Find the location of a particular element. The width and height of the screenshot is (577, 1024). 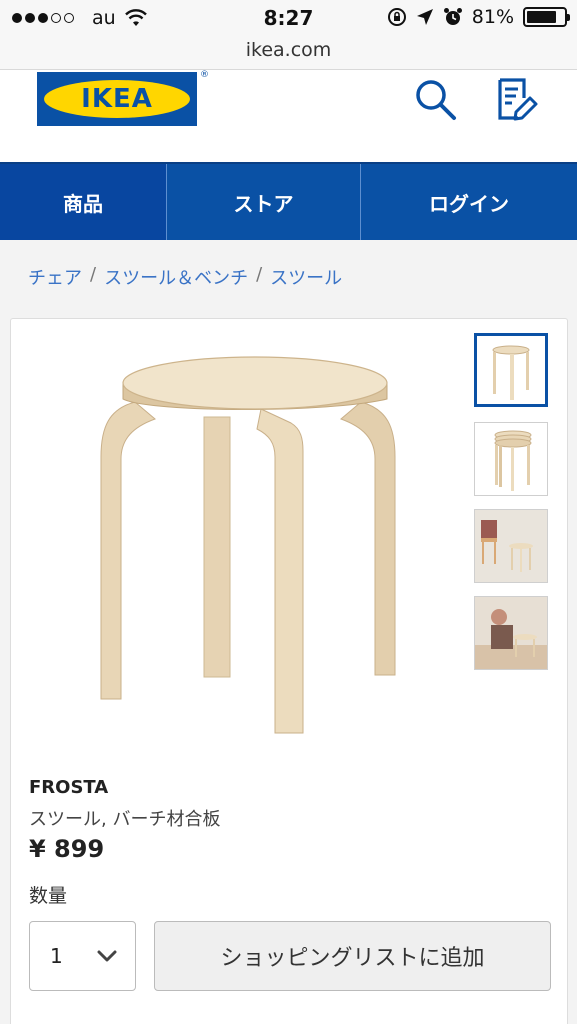

battery-icon is located at coordinates (546, 17).